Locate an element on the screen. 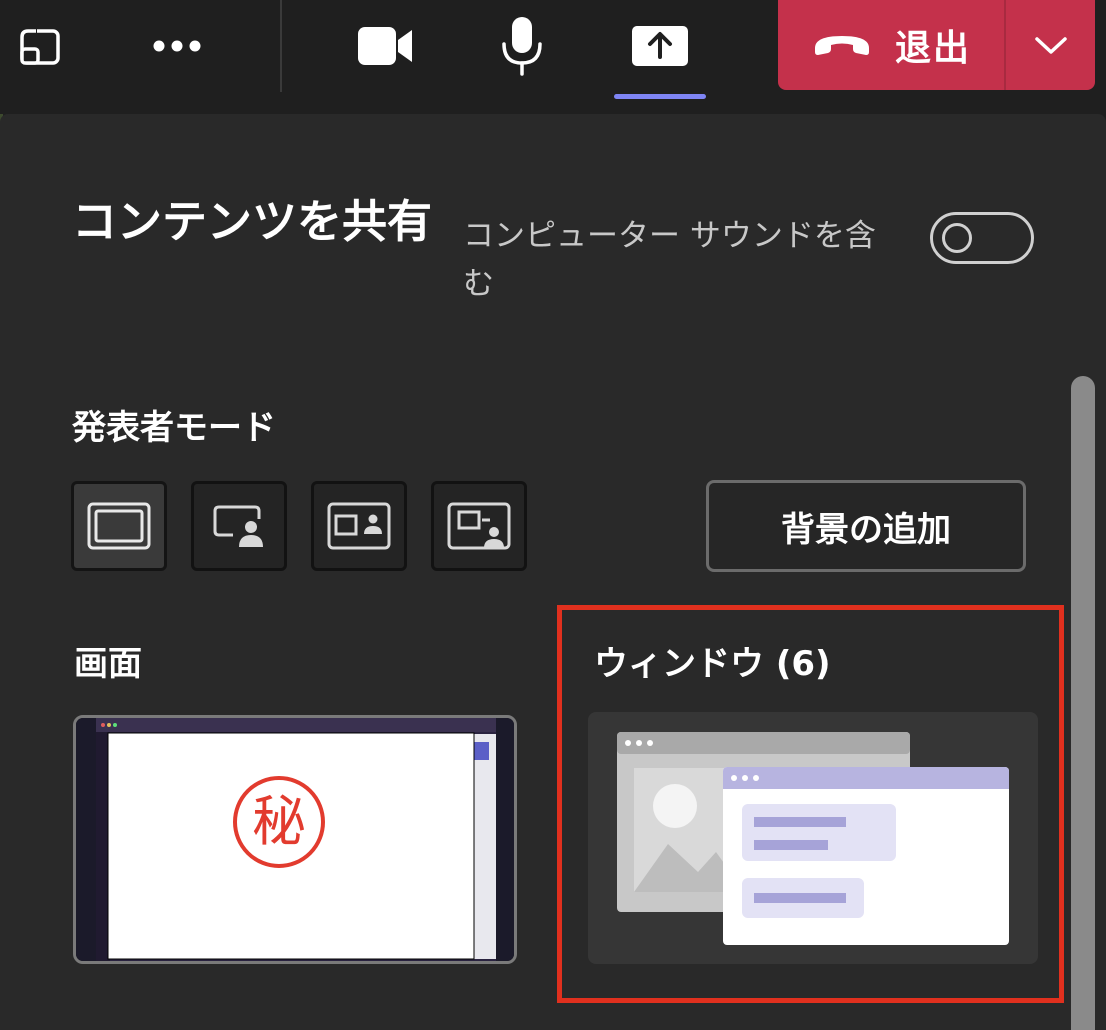 The height and width of the screenshot is (1030, 1106). reporter-icon is located at coordinates (479, 526).